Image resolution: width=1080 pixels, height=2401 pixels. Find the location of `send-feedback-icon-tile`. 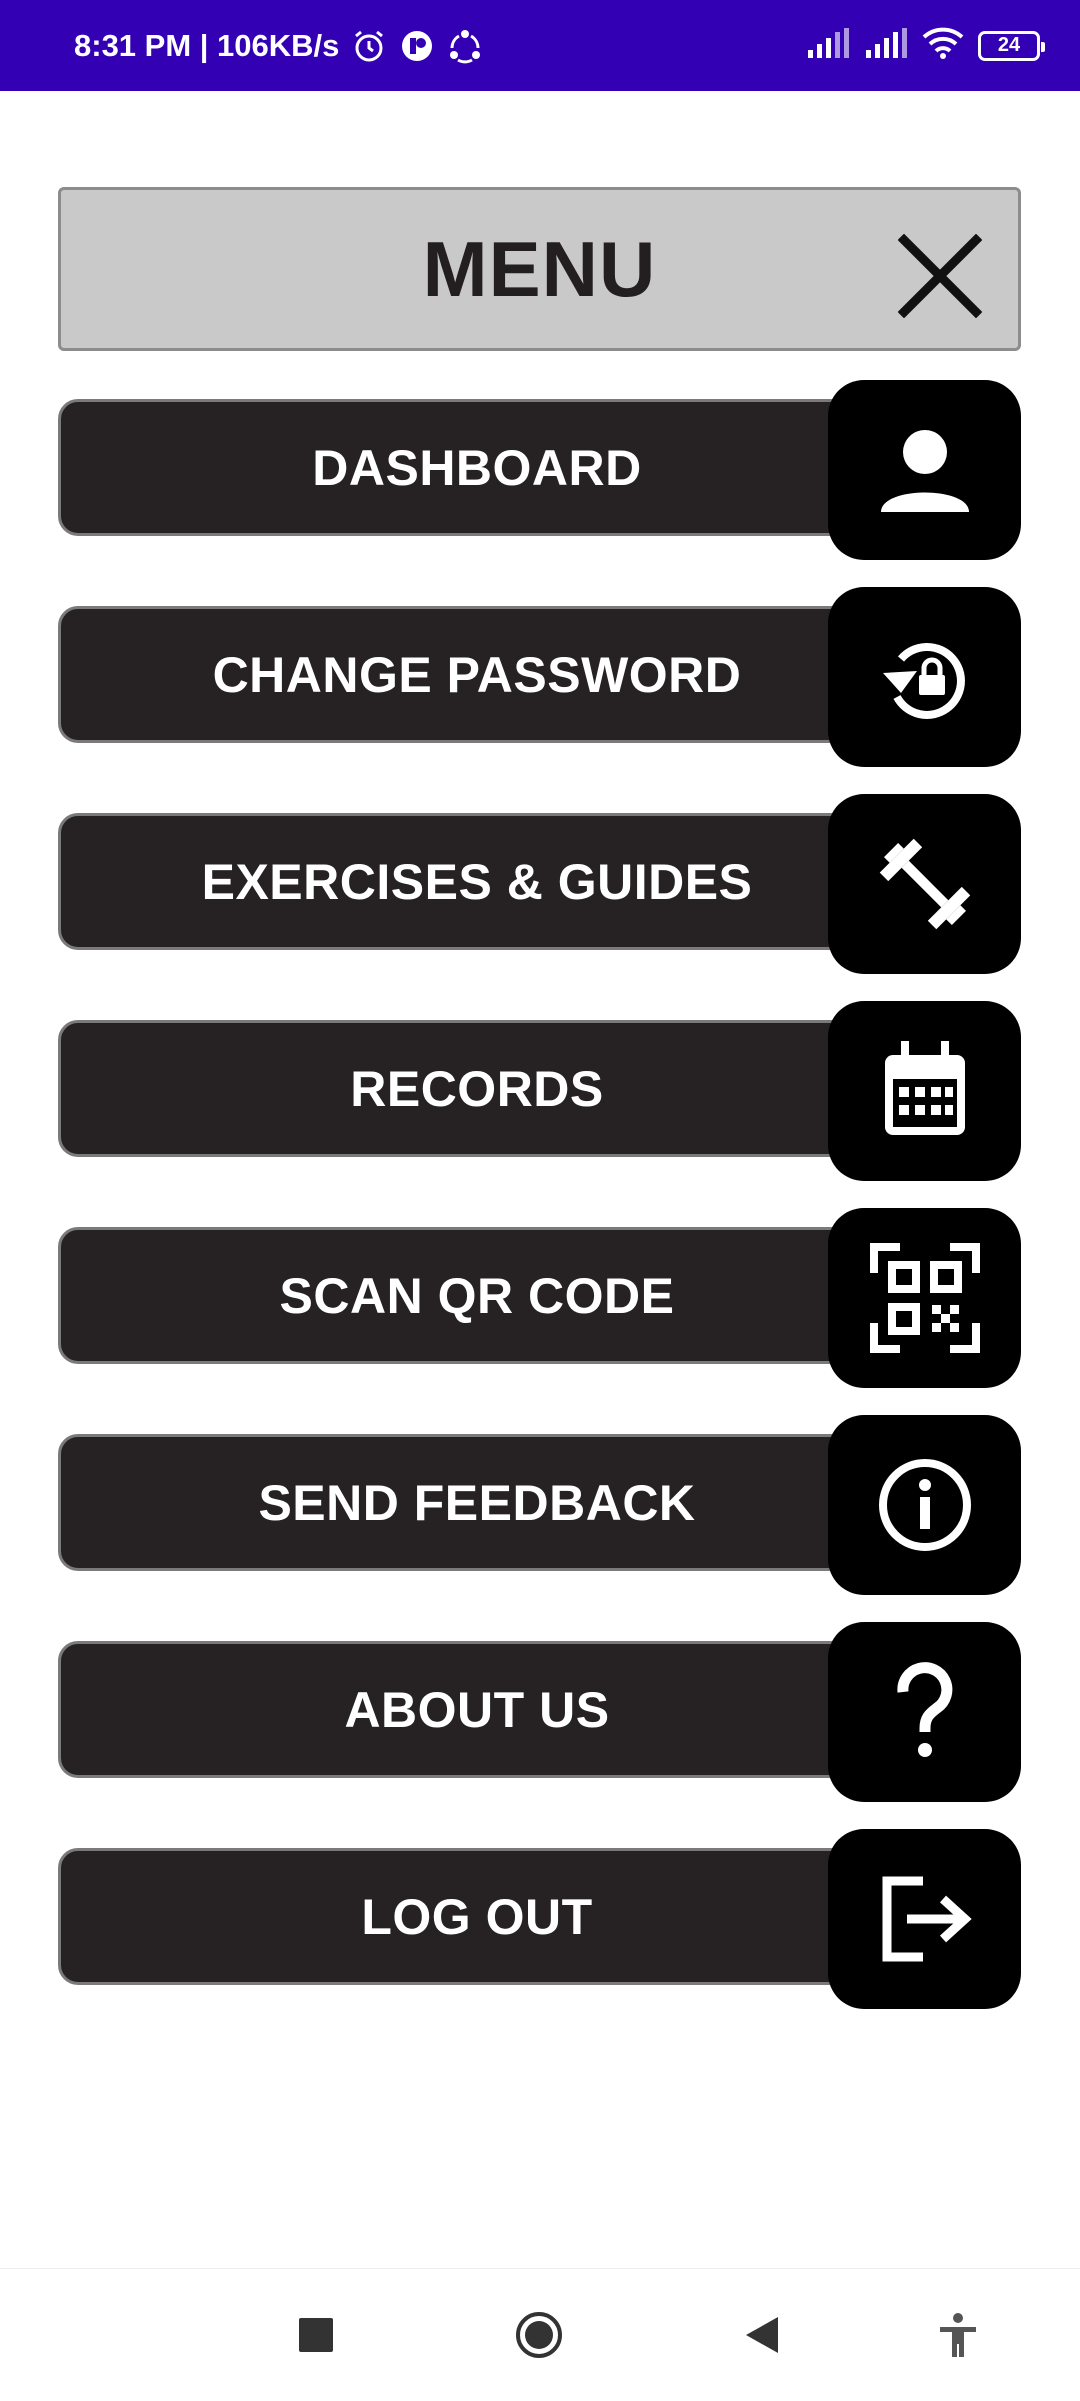

send-feedback-icon-tile is located at coordinates (924, 1505).